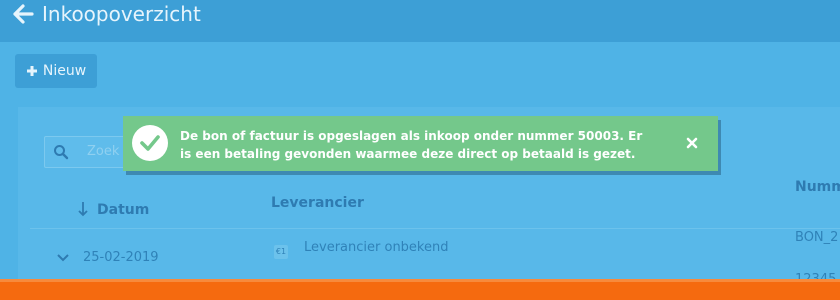  What do you see at coordinates (23, 14) in the screenshot?
I see `arrow-left-icon` at bounding box center [23, 14].